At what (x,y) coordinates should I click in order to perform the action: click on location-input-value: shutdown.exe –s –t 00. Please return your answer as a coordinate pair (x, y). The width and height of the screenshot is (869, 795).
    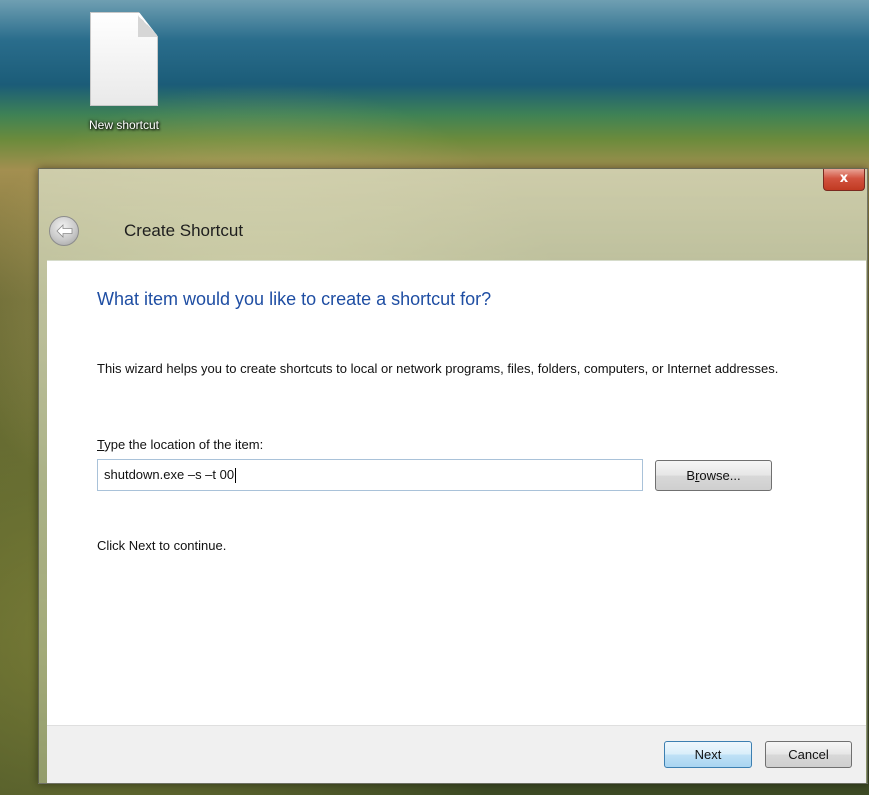
    Looking at the image, I should click on (169, 474).